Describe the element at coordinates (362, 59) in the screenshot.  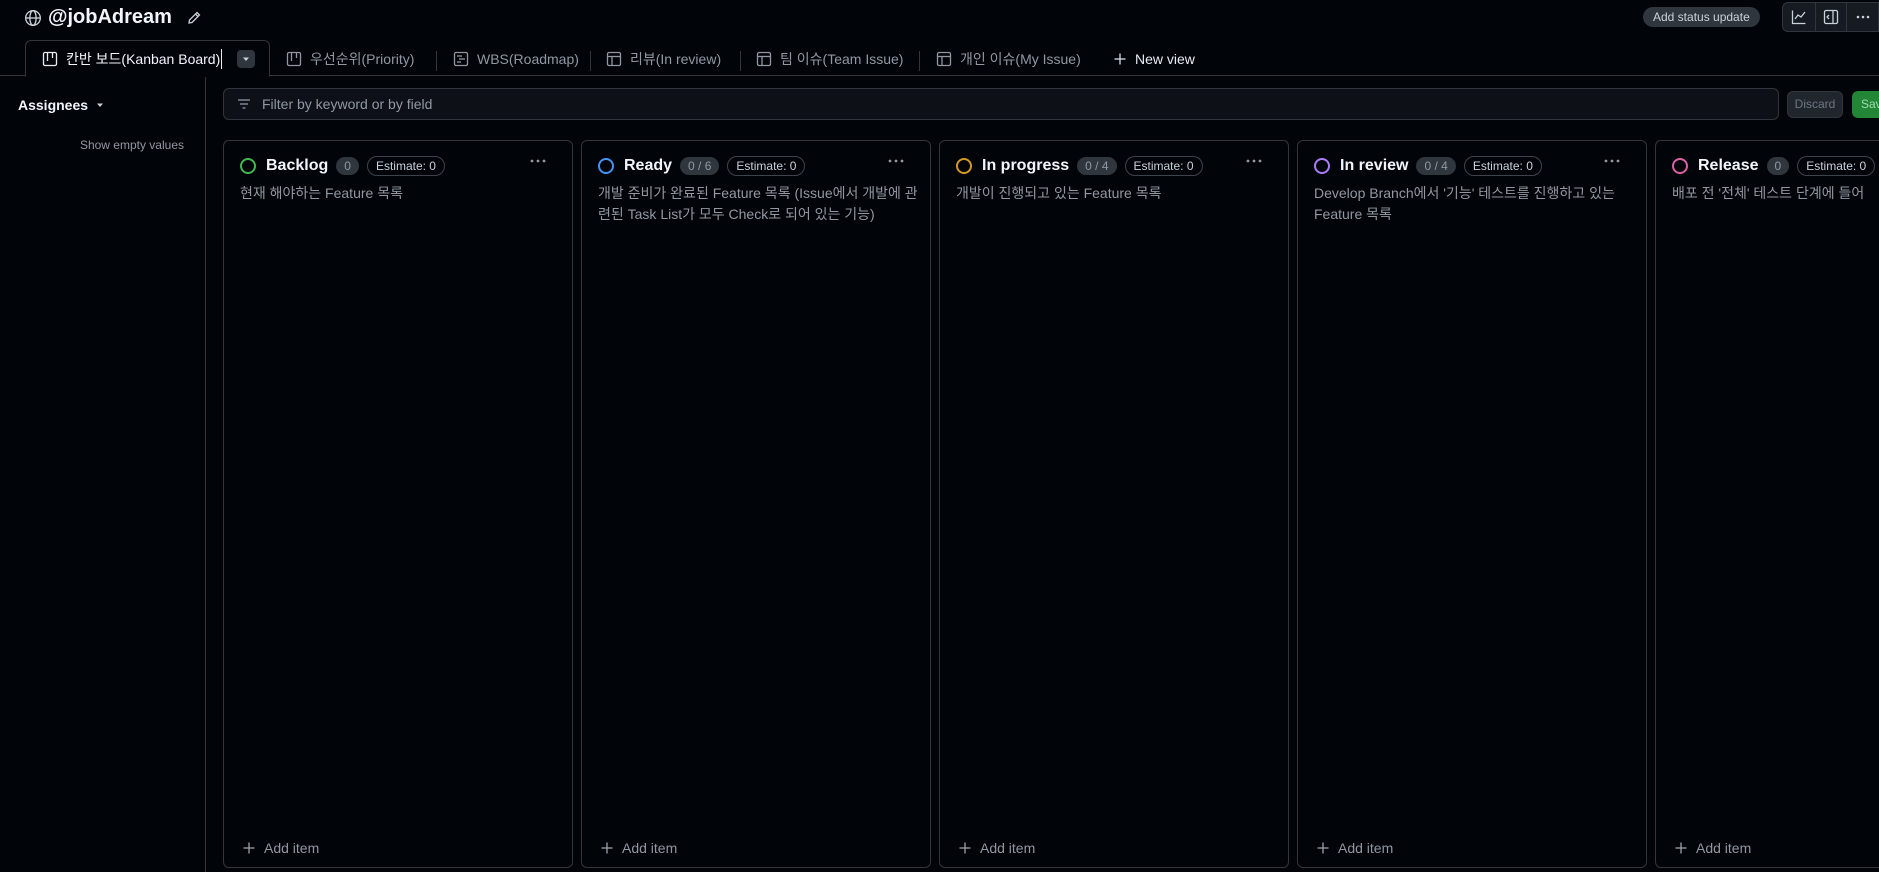
I see `tab-label: 우선순위(Priority)` at that location.